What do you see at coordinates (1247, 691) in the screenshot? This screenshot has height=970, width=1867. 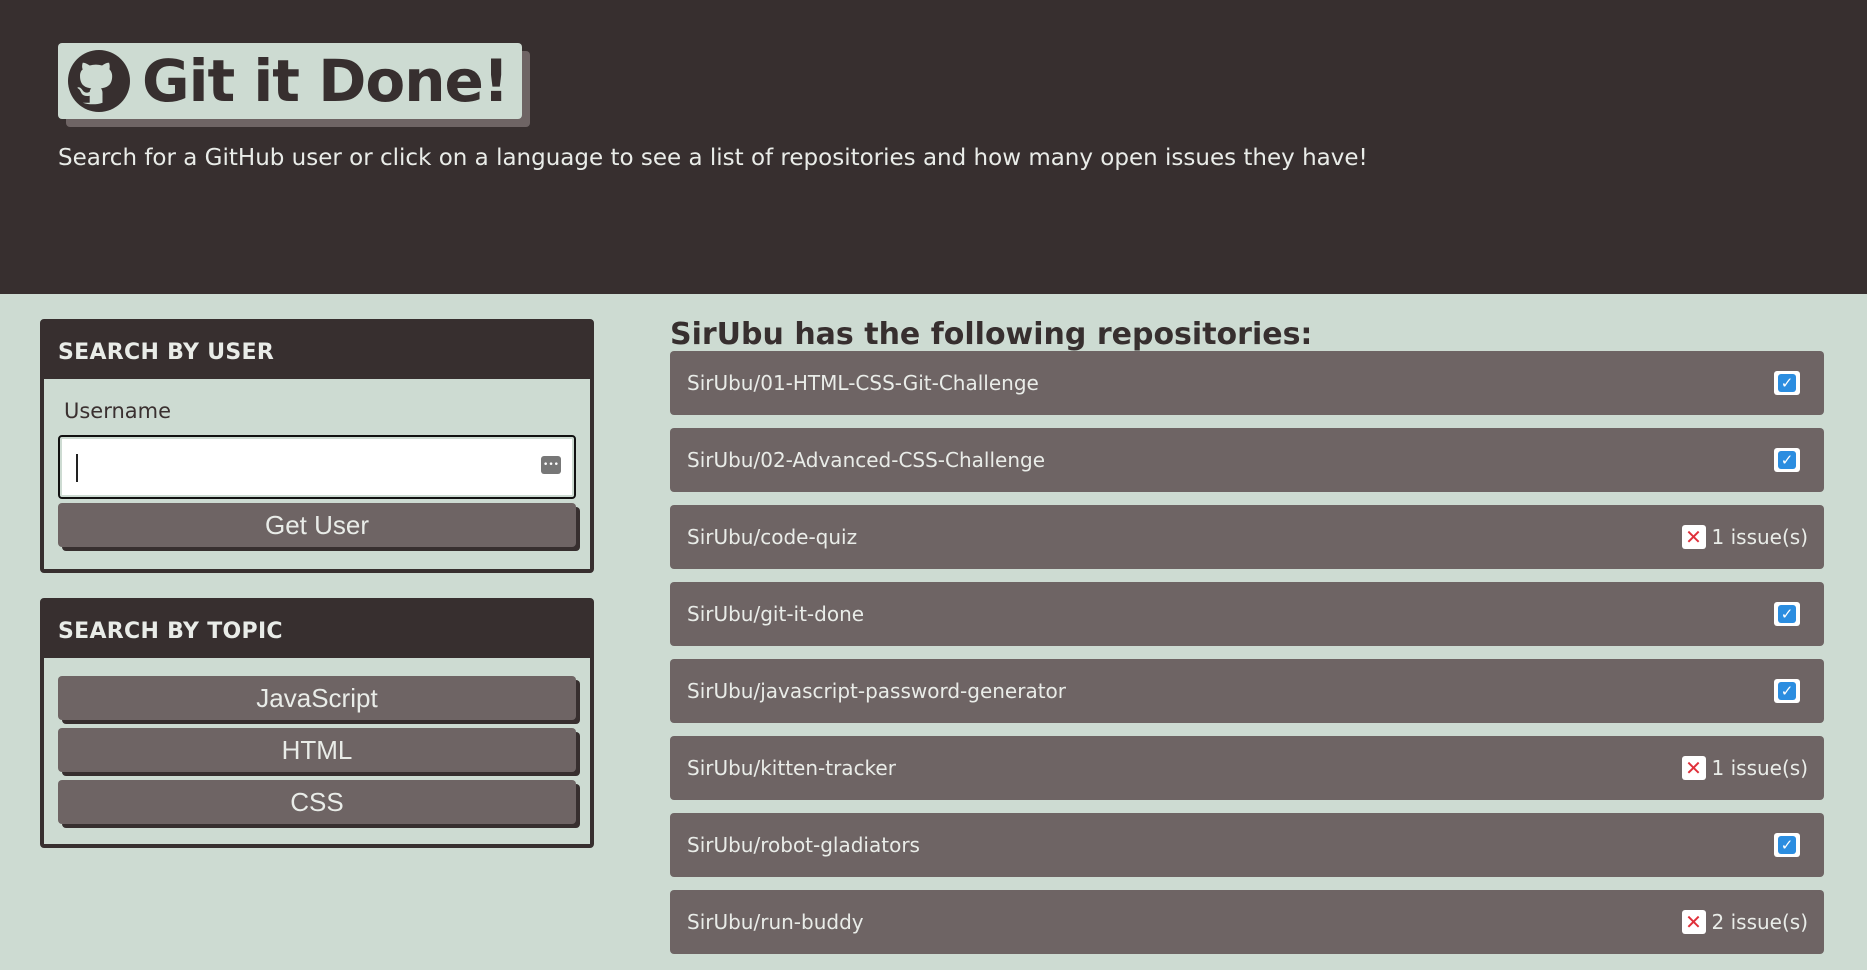 I see `repo-item: SirUbu/javascript-password-generator ✓` at bounding box center [1247, 691].